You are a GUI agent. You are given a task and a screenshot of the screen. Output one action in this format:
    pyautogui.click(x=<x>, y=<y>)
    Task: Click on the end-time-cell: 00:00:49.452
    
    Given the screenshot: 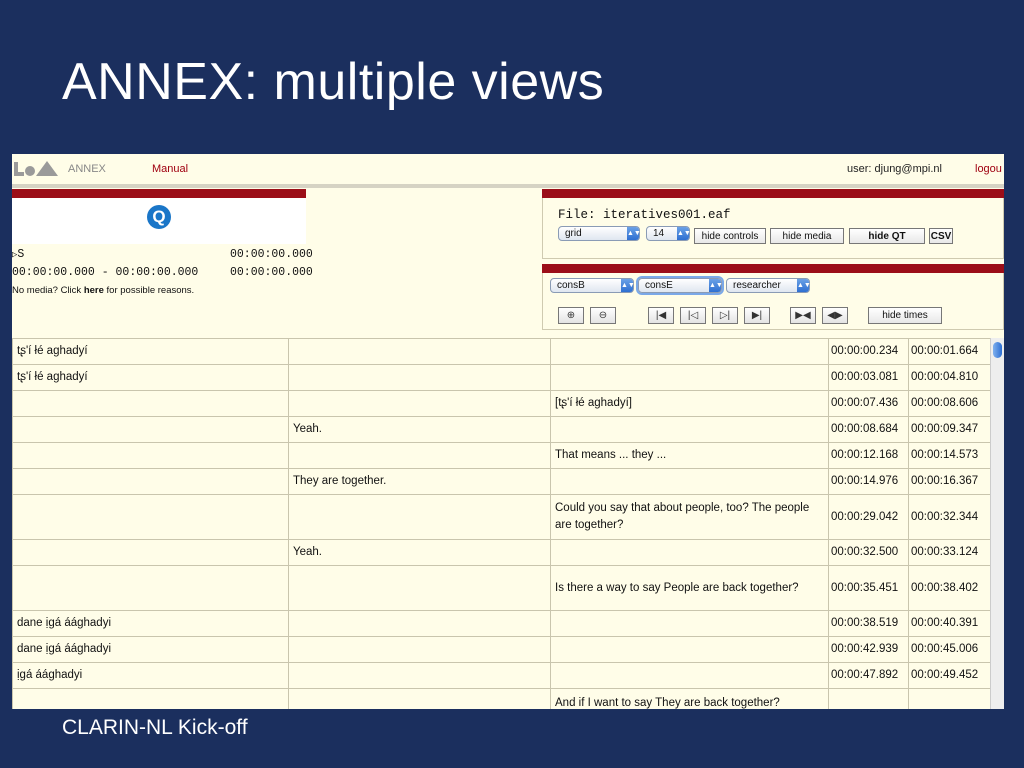 What is the action you would take?
    pyautogui.click(x=949, y=675)
    